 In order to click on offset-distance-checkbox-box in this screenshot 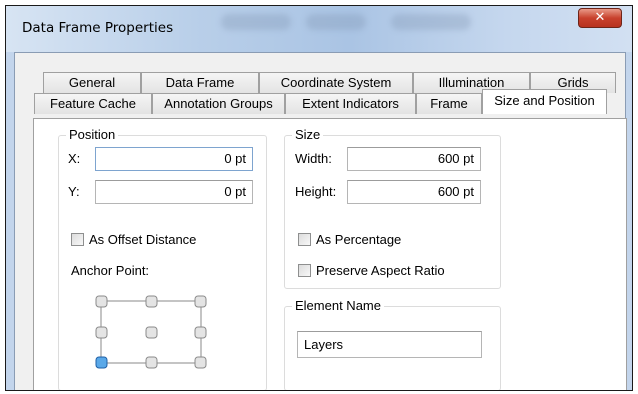, I will do `click(77, 239)`.